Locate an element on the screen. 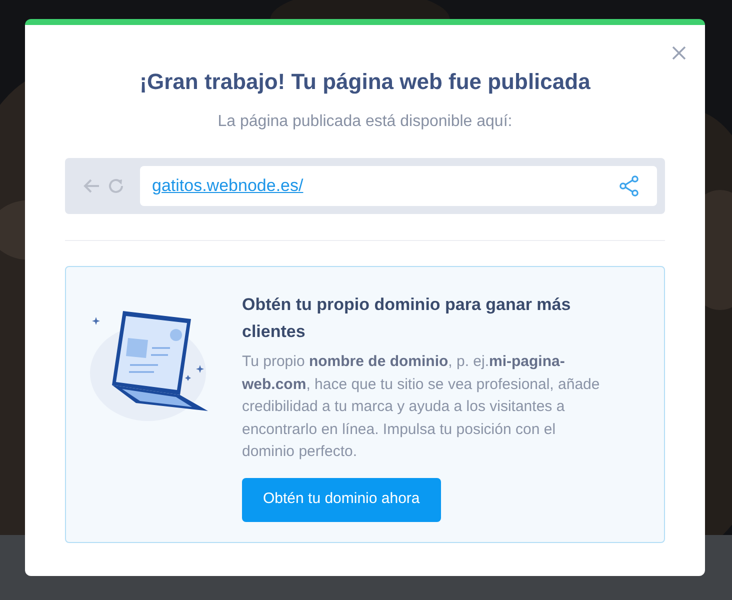 The width and height of the screenshot is (732, 600). close-button is located at coordinates (679, 53).